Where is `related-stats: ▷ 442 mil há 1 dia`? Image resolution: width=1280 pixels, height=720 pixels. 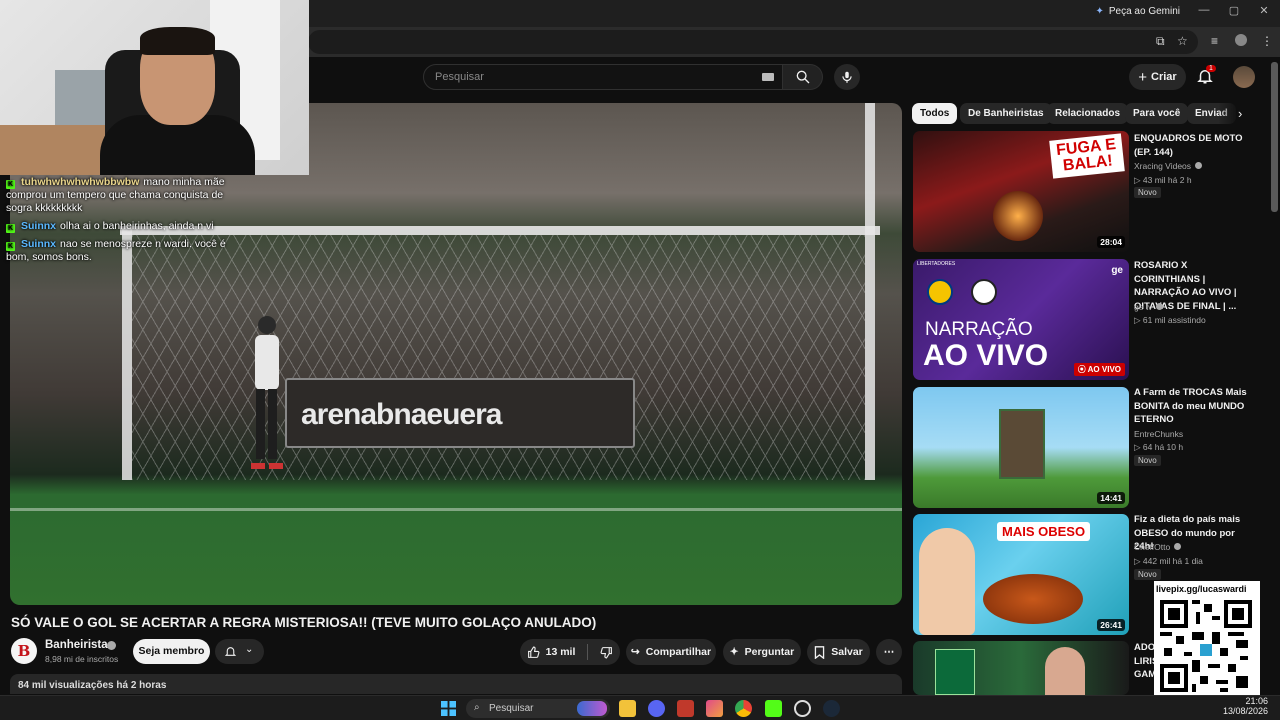
related-stats: ▷ 442 mil há 1 dia is located at coordinates (1168, 561).